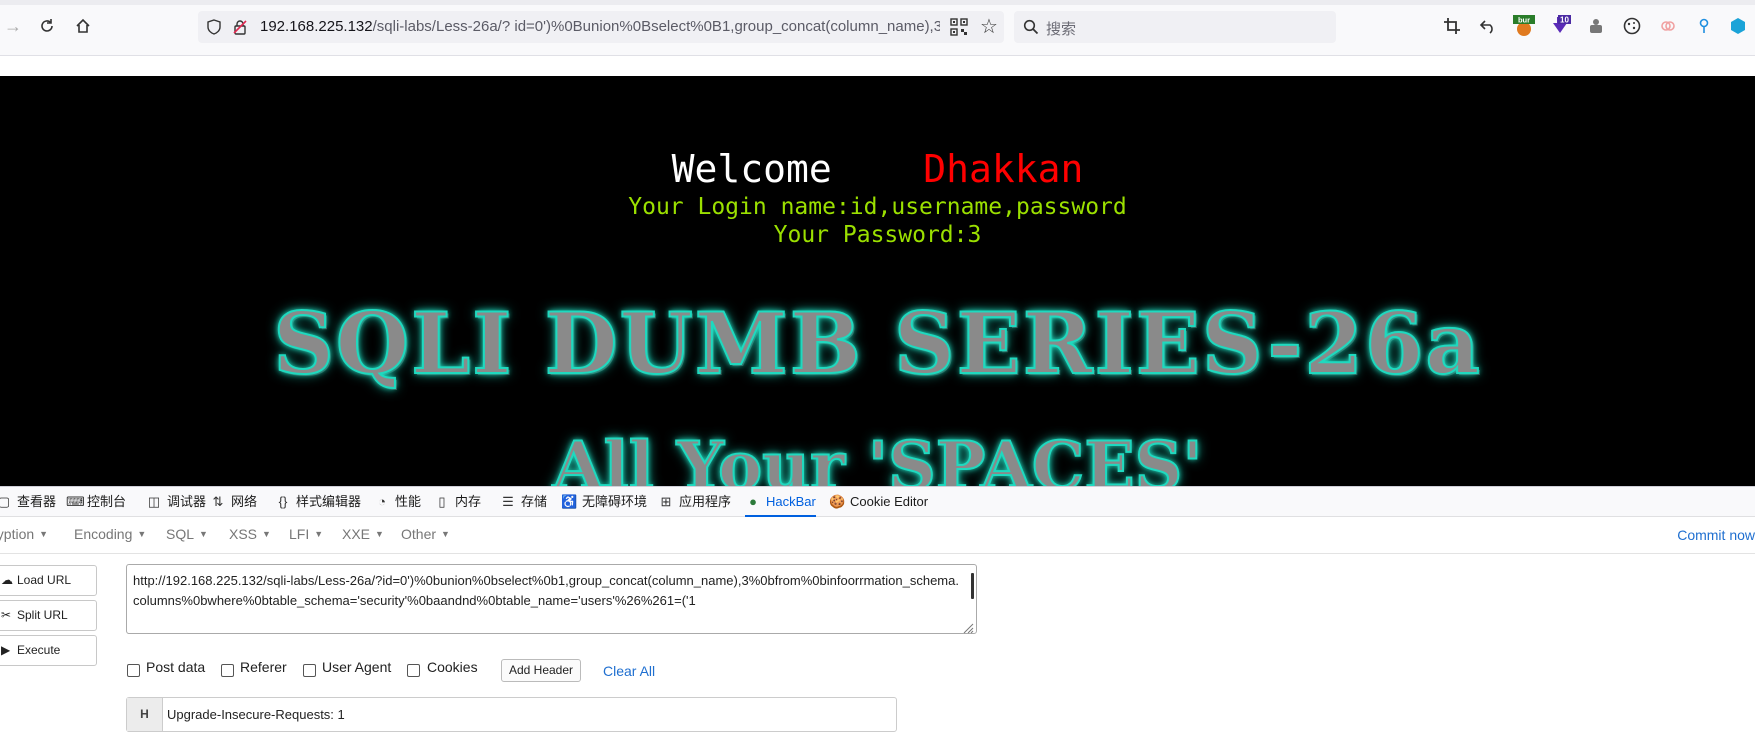 This screenshot has height=734, width=1755. Describe the element at coordinates (1560, 26) in the screenshot. I see `download-extension-icon: 10` at that location.